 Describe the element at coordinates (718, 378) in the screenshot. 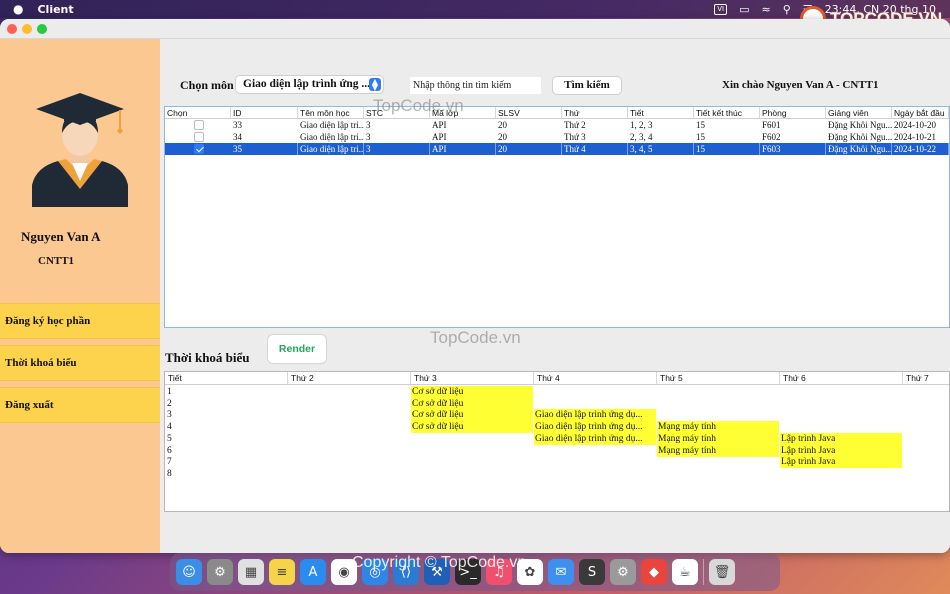

I see `schedule-column-header: Thứ 5` at that location.